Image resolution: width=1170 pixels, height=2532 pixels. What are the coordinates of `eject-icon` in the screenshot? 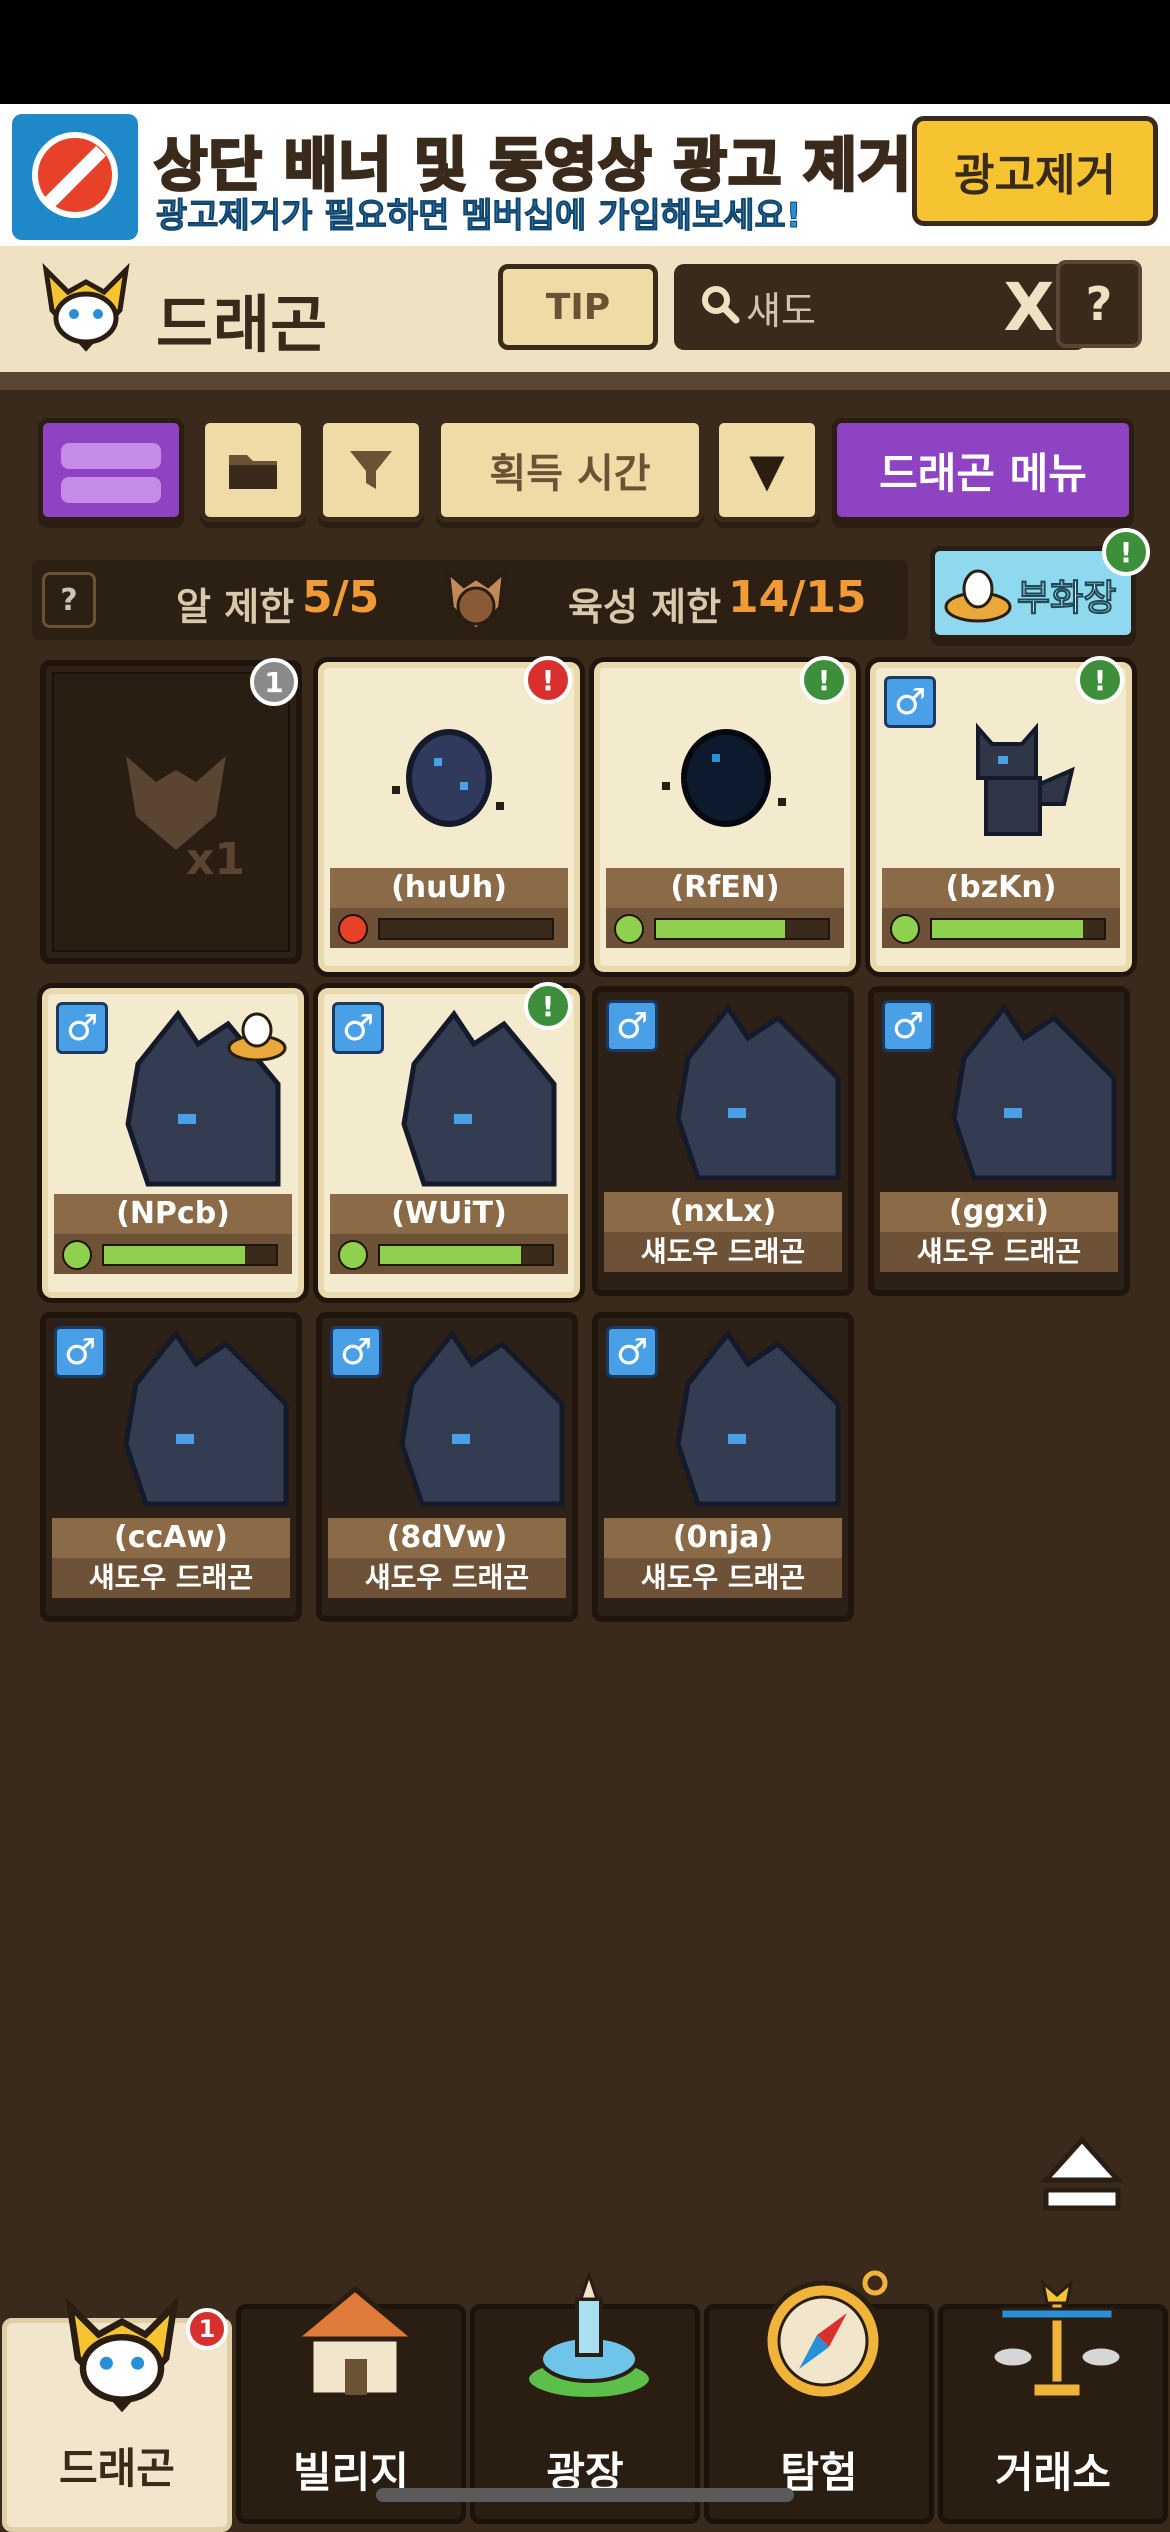 It's located at (1082, 2174).